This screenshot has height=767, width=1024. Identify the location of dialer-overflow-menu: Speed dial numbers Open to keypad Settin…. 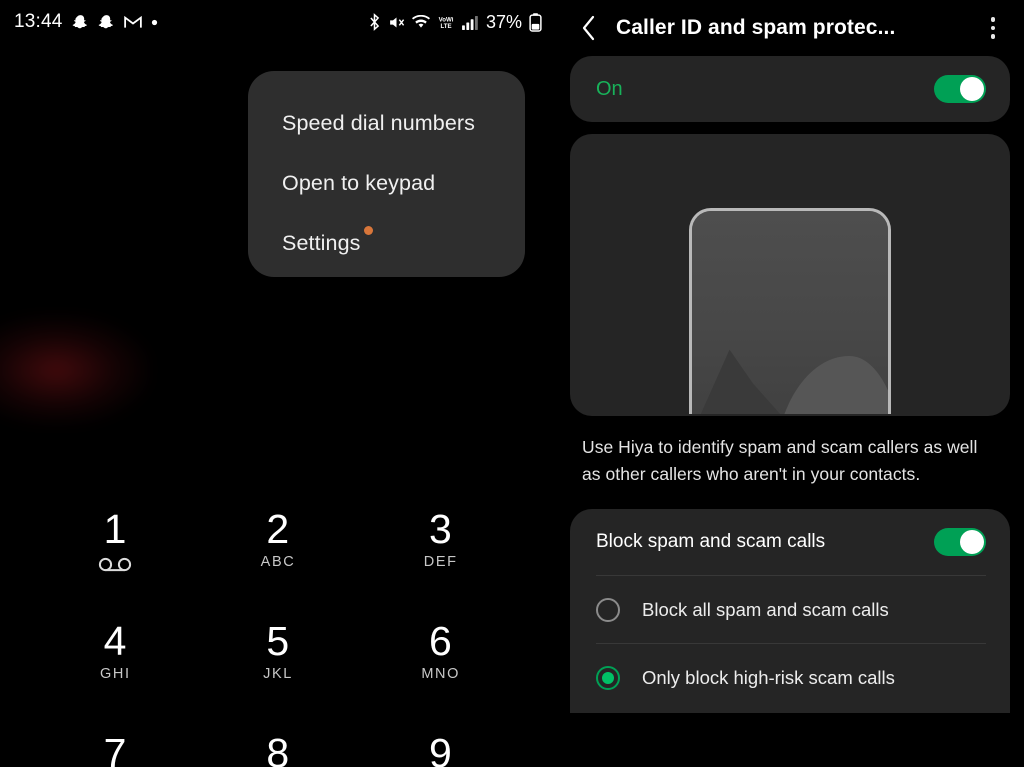
(386, 174).